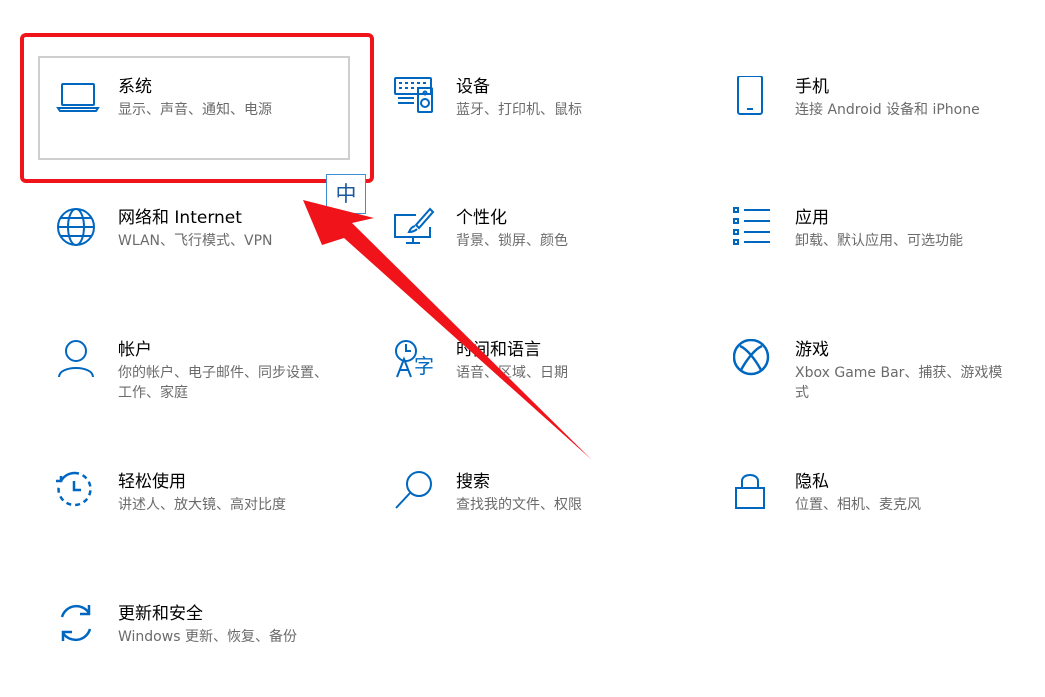  Describe the element at coordinates (512, 241) in the screenshot. I see `tile-description: 背景、锁屏、颜色` at that location.